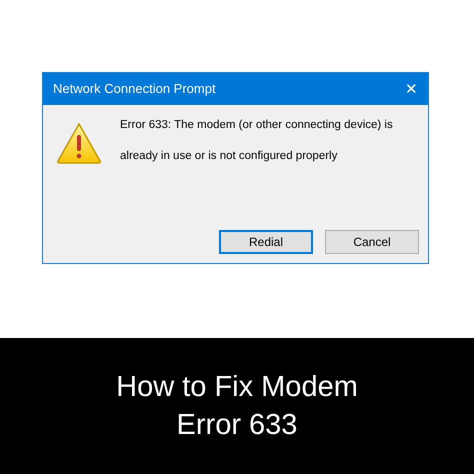 Image resolution: width=474 pixels, height=474 pixels. Describe the element at coordinates (237, 425) in the screenshot. I see `caption-text: Error 633` at that location.